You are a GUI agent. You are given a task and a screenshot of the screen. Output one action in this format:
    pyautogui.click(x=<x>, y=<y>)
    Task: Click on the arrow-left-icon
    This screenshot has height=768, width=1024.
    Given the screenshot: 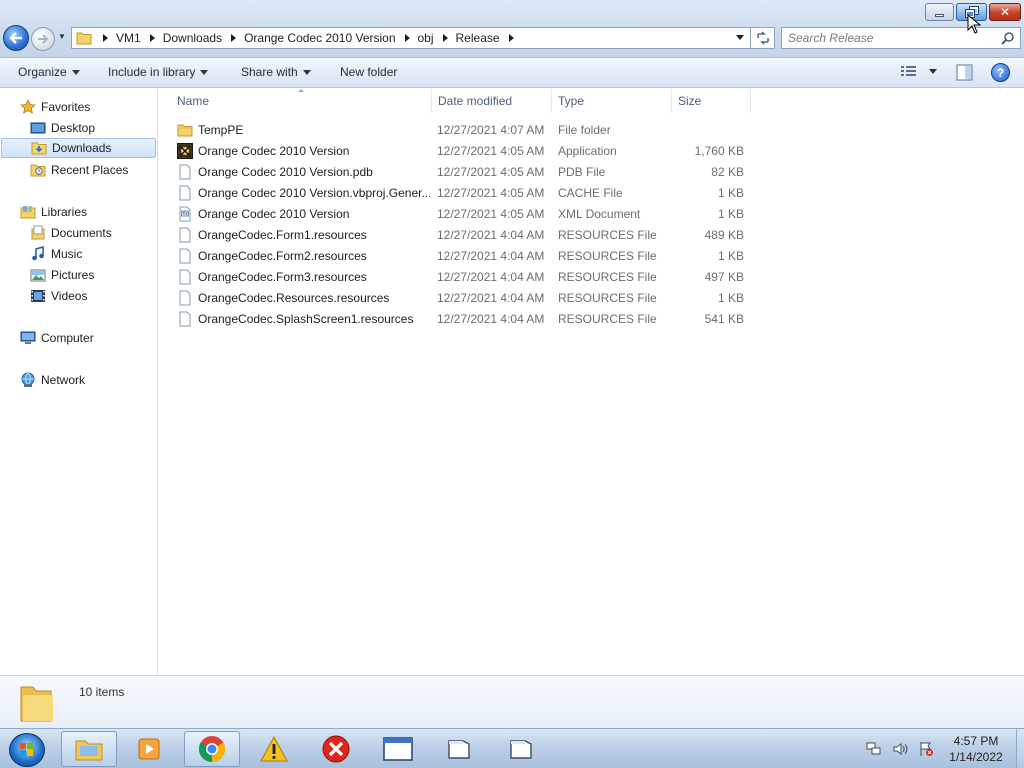 What is the action you would take?
    pyautogui.click(x=15, y=38)
    